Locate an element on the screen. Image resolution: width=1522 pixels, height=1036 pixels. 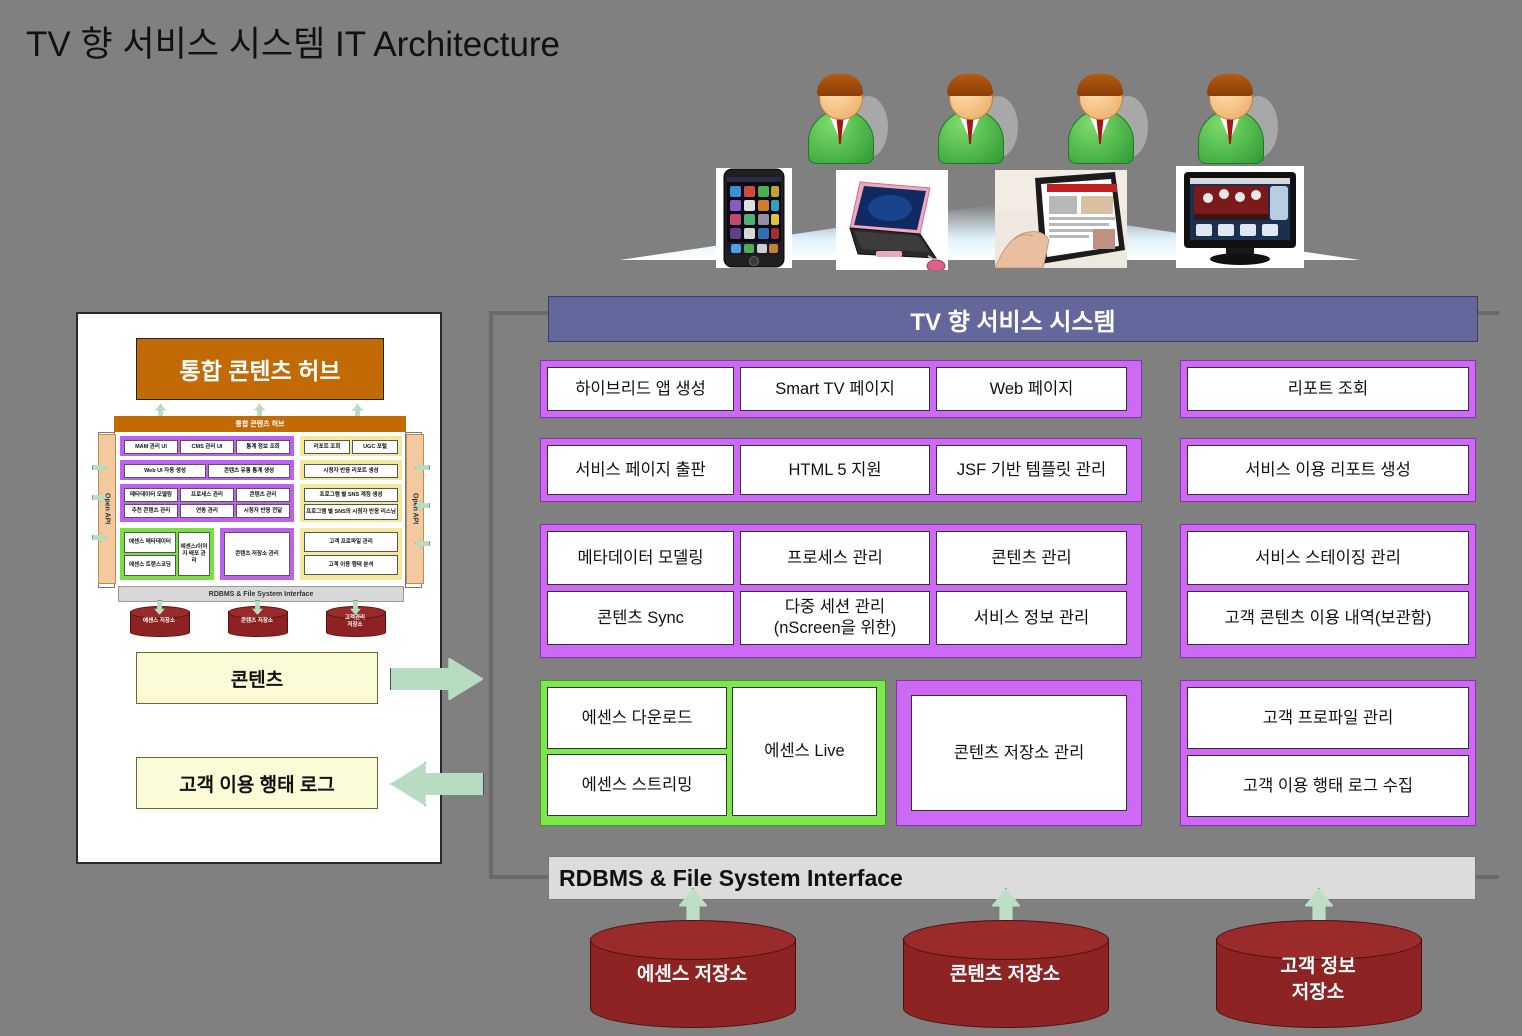
mini-cell: Web UI 자동 생성 is located at coordinates (165, 471).